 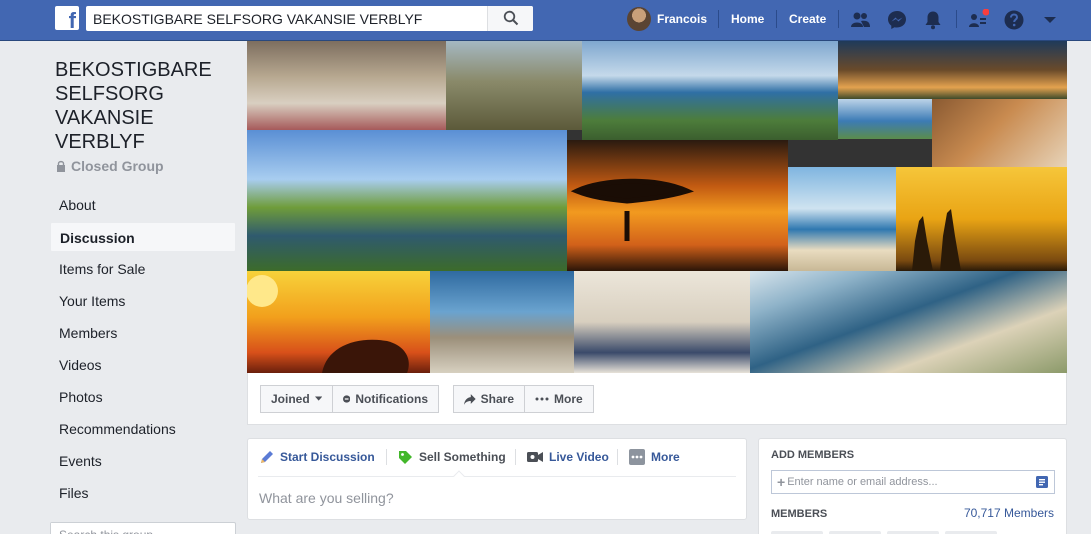 What do you see at coordinates (545, 20) in the screenshot?
I see `top-navigation-bar: f Francois Home Create` at bounding box center [545, 20].